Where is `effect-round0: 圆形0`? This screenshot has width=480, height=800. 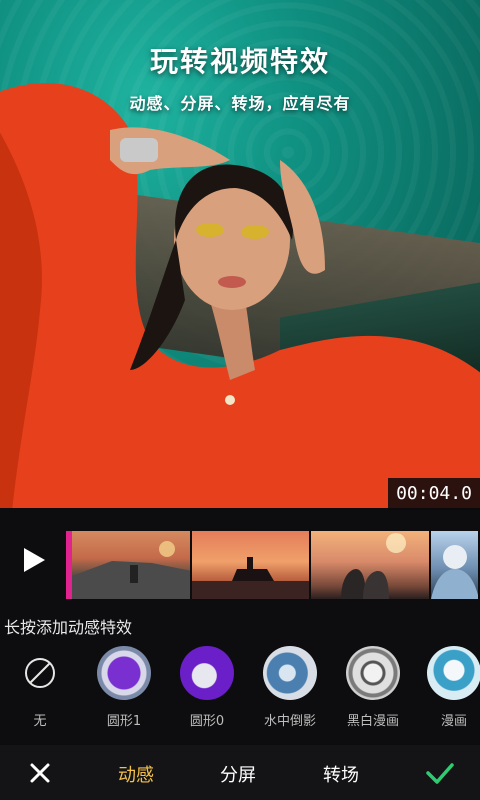 effect-round0: 圆形0 is located at coordinates (207, 684).